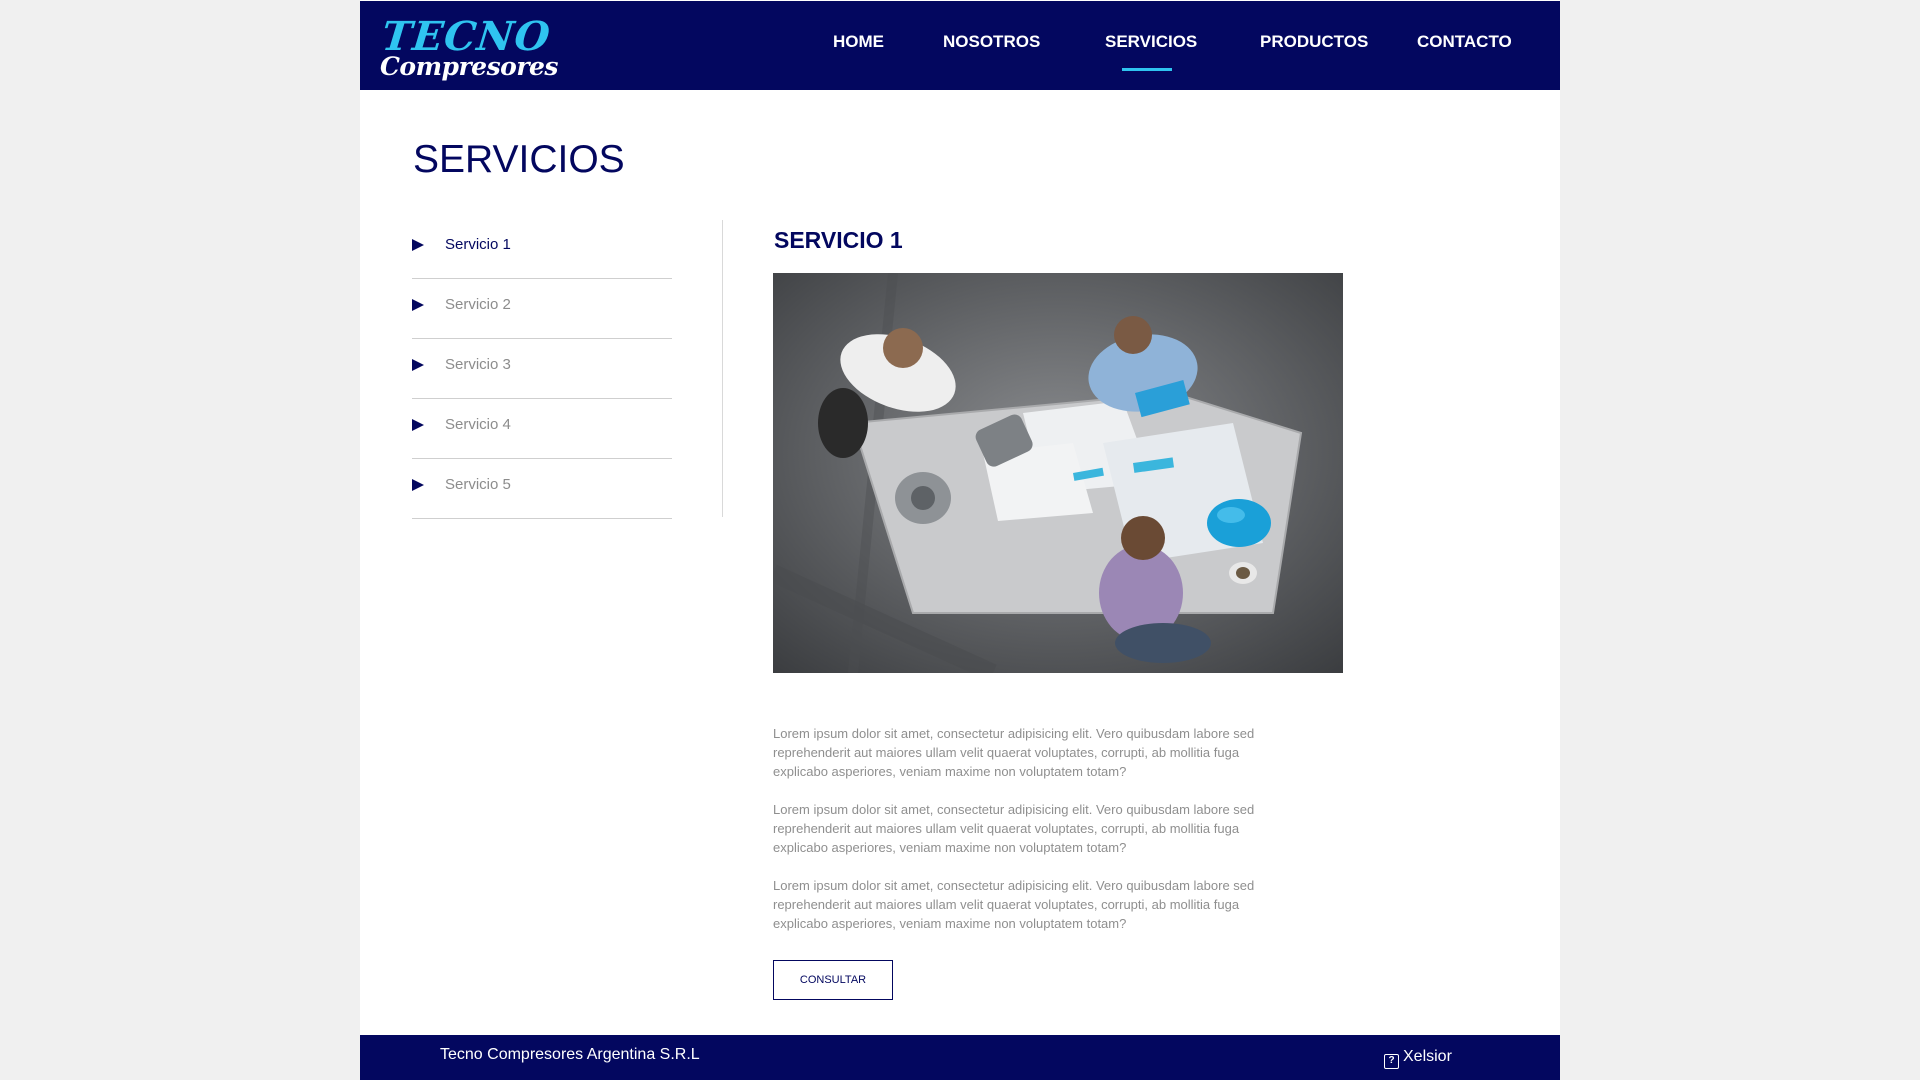 This screenshot has width=1920, height=1080. I want to click on sidebar-divider, so click(722, 368).